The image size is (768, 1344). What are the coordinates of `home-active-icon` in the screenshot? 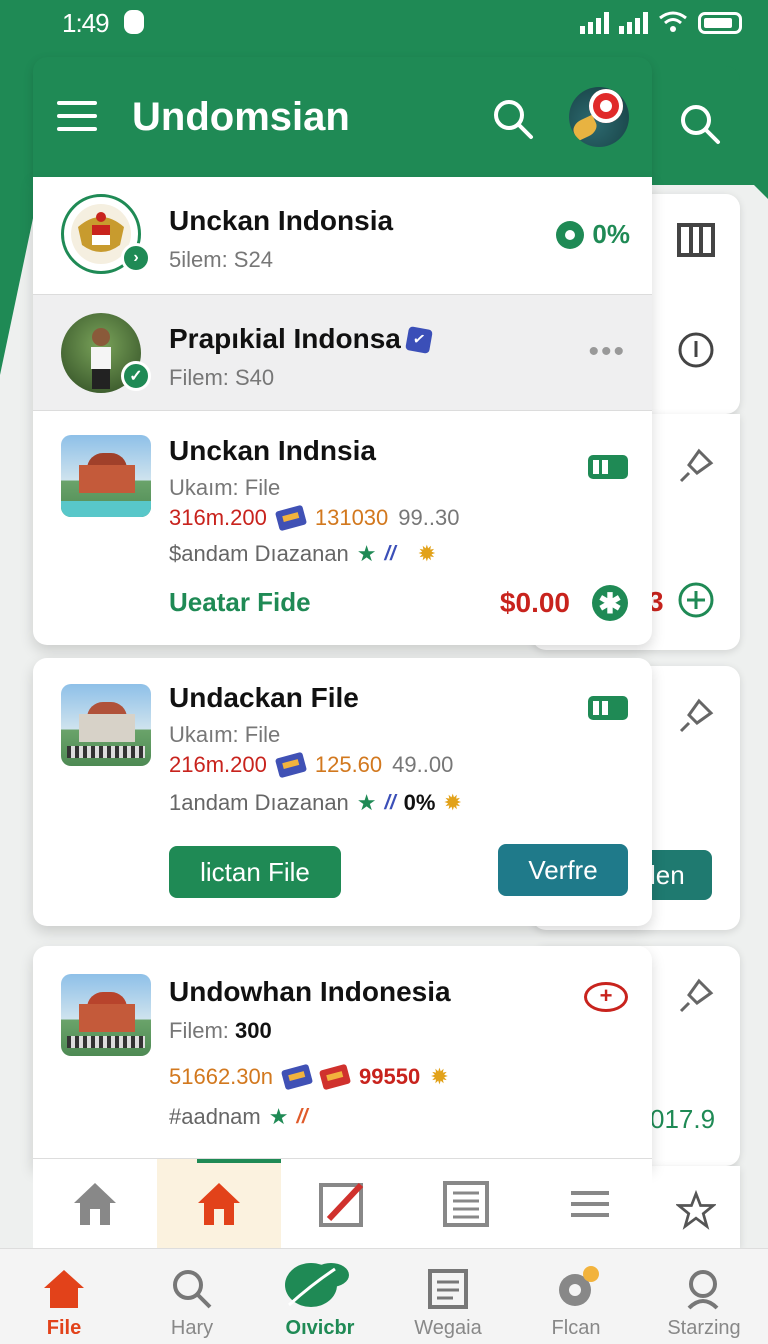 It's located at (218, 1203).